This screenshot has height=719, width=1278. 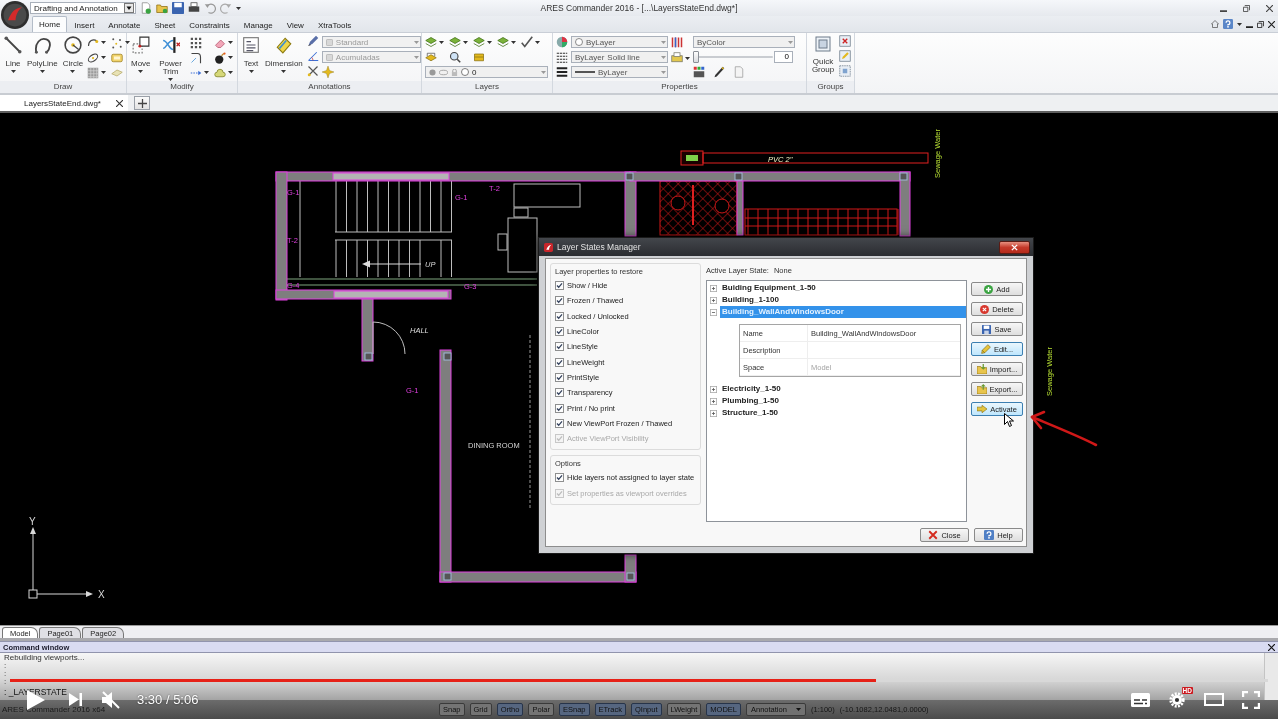 I want to click on layer-dropdown: 0, so click(x=486, y=72).